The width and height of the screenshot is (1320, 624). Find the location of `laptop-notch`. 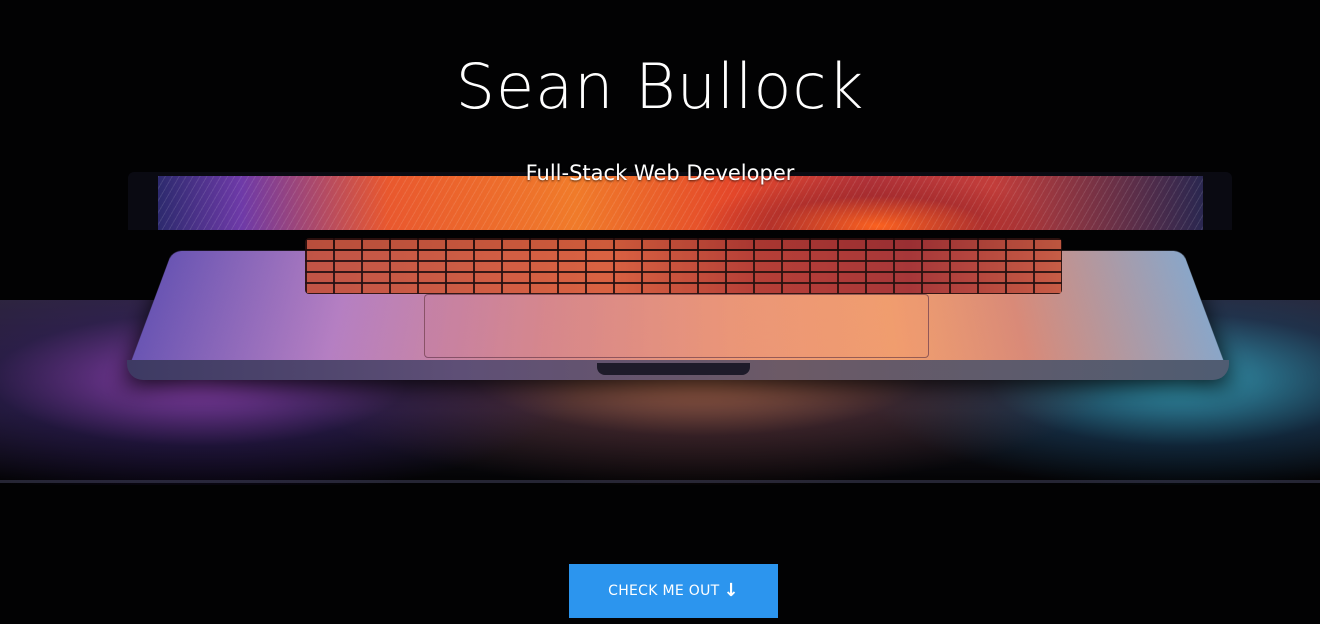

laptop-notch is located at coordinates (673, 369).